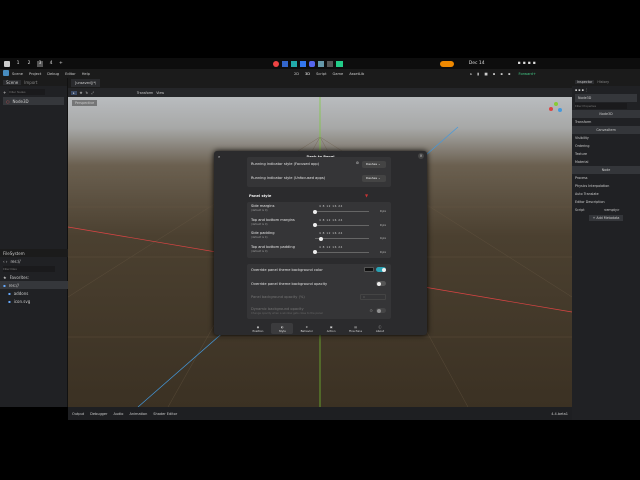  I want to click on menu-help: Help, so click(86, 74).